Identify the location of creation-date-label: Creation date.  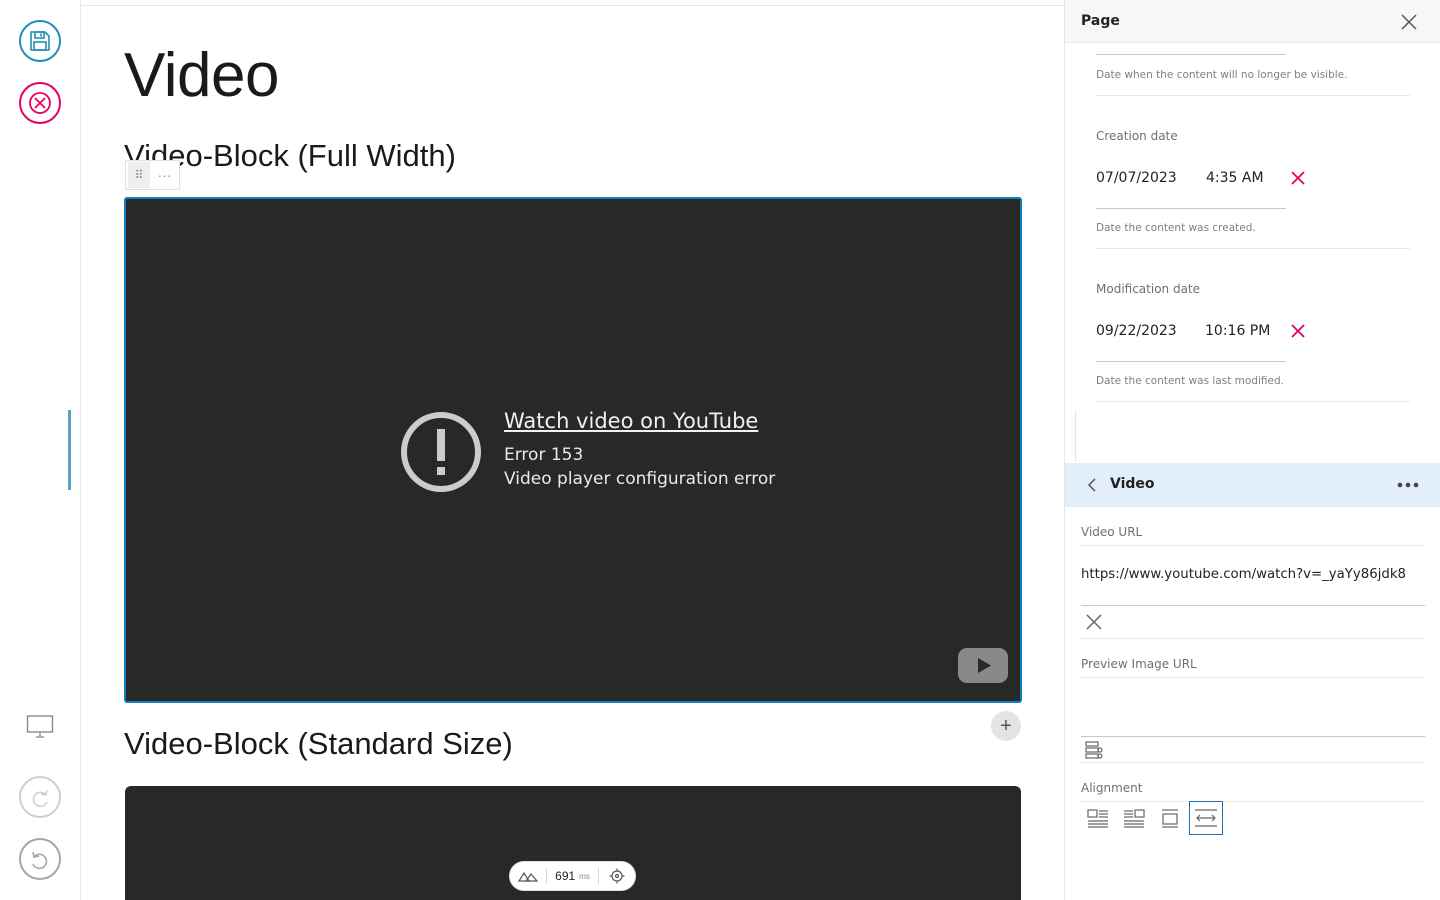
(1137, 136).